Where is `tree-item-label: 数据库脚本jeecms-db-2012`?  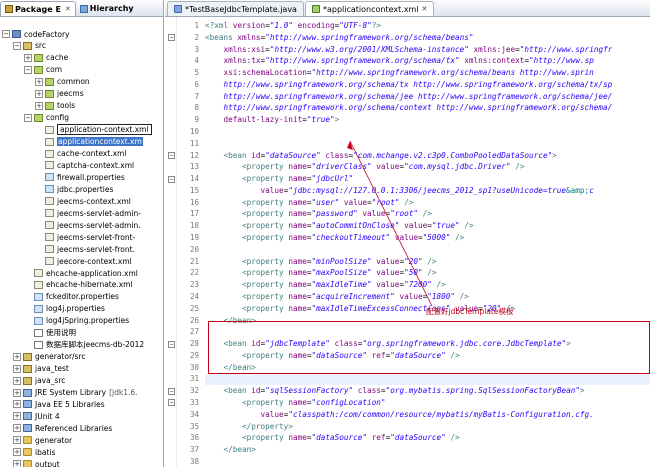 tree-item-label: 数据库脚本jeecms-db-2012 is located at coordinates (95, 345).